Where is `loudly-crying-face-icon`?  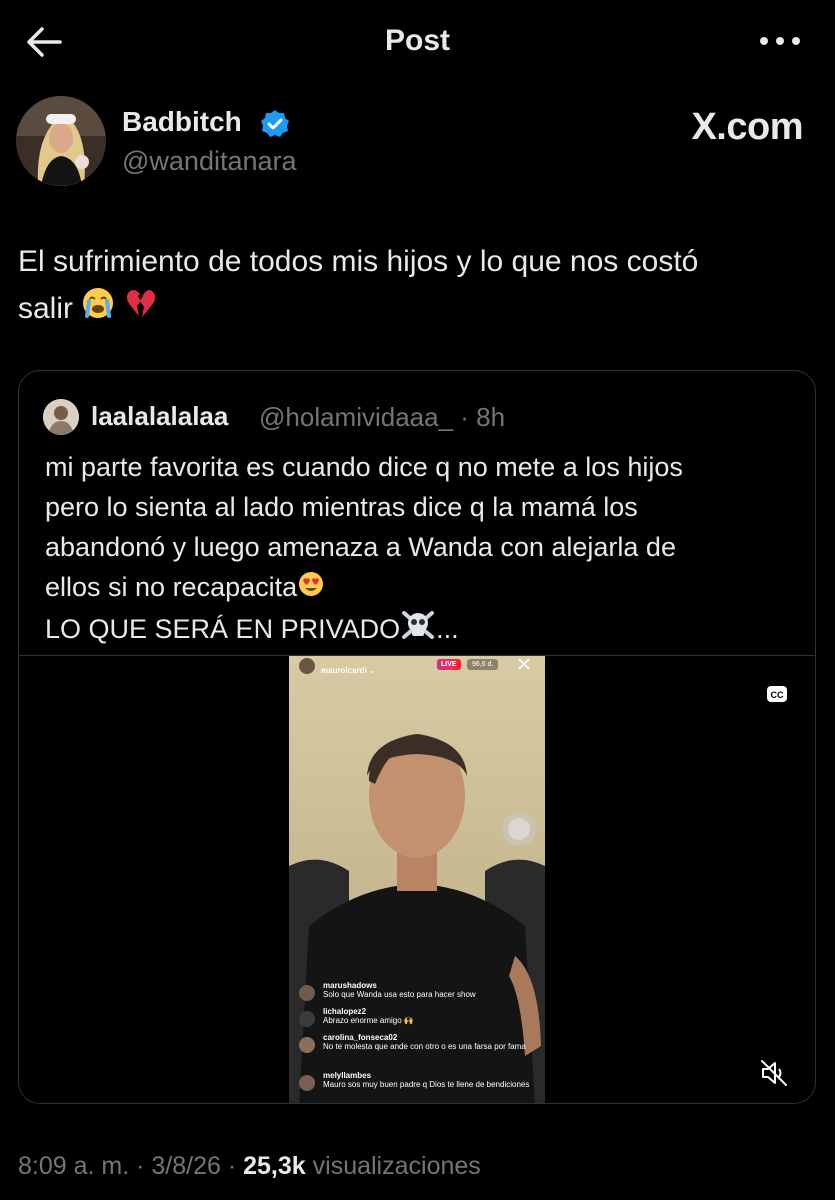
loudly-crying-face-icon is located at coordinates (98, 310).